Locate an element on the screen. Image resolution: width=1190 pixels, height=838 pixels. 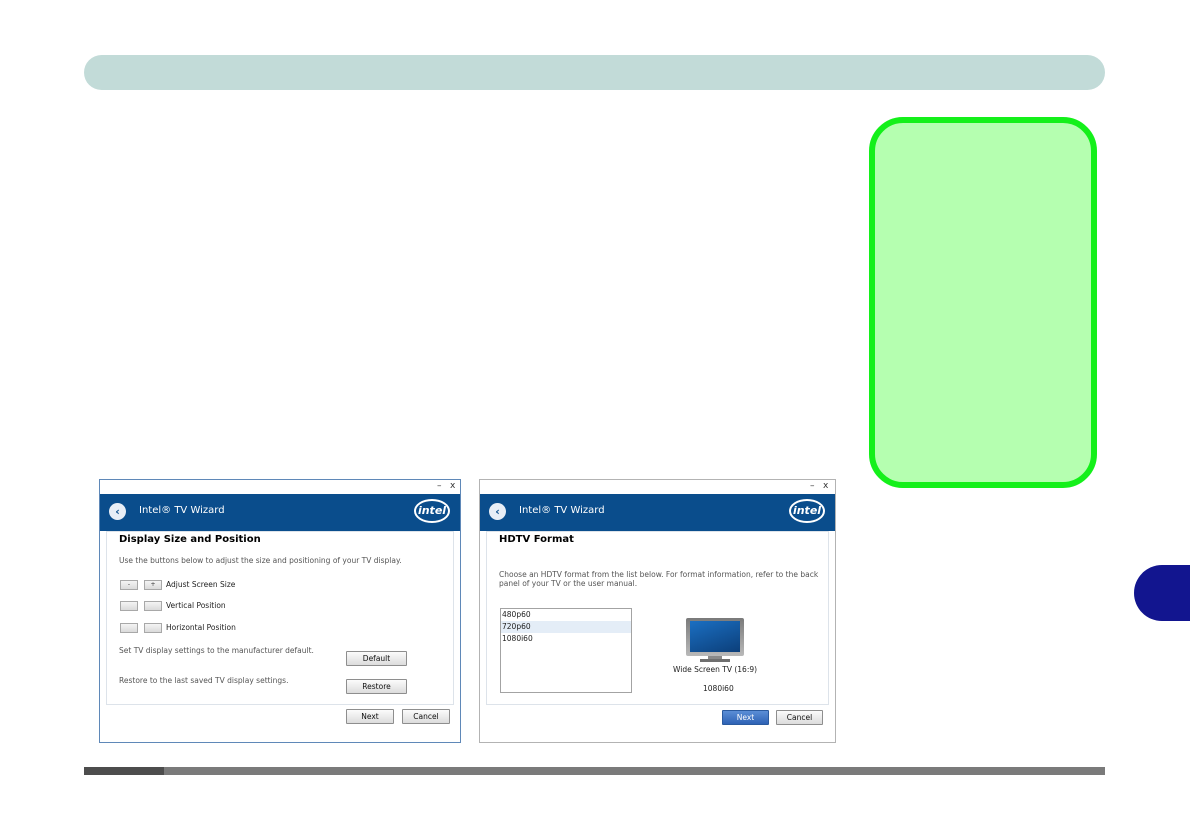
restore-button: Restore is located at coordinates (376, 686).